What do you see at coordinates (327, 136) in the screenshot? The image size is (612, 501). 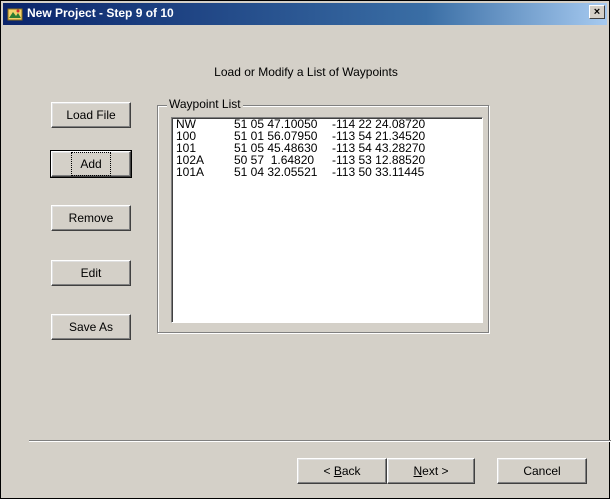 I see `list-item: 100 51 01 56.07950 -113 54 21.34520` at bounding box center [327, 136].